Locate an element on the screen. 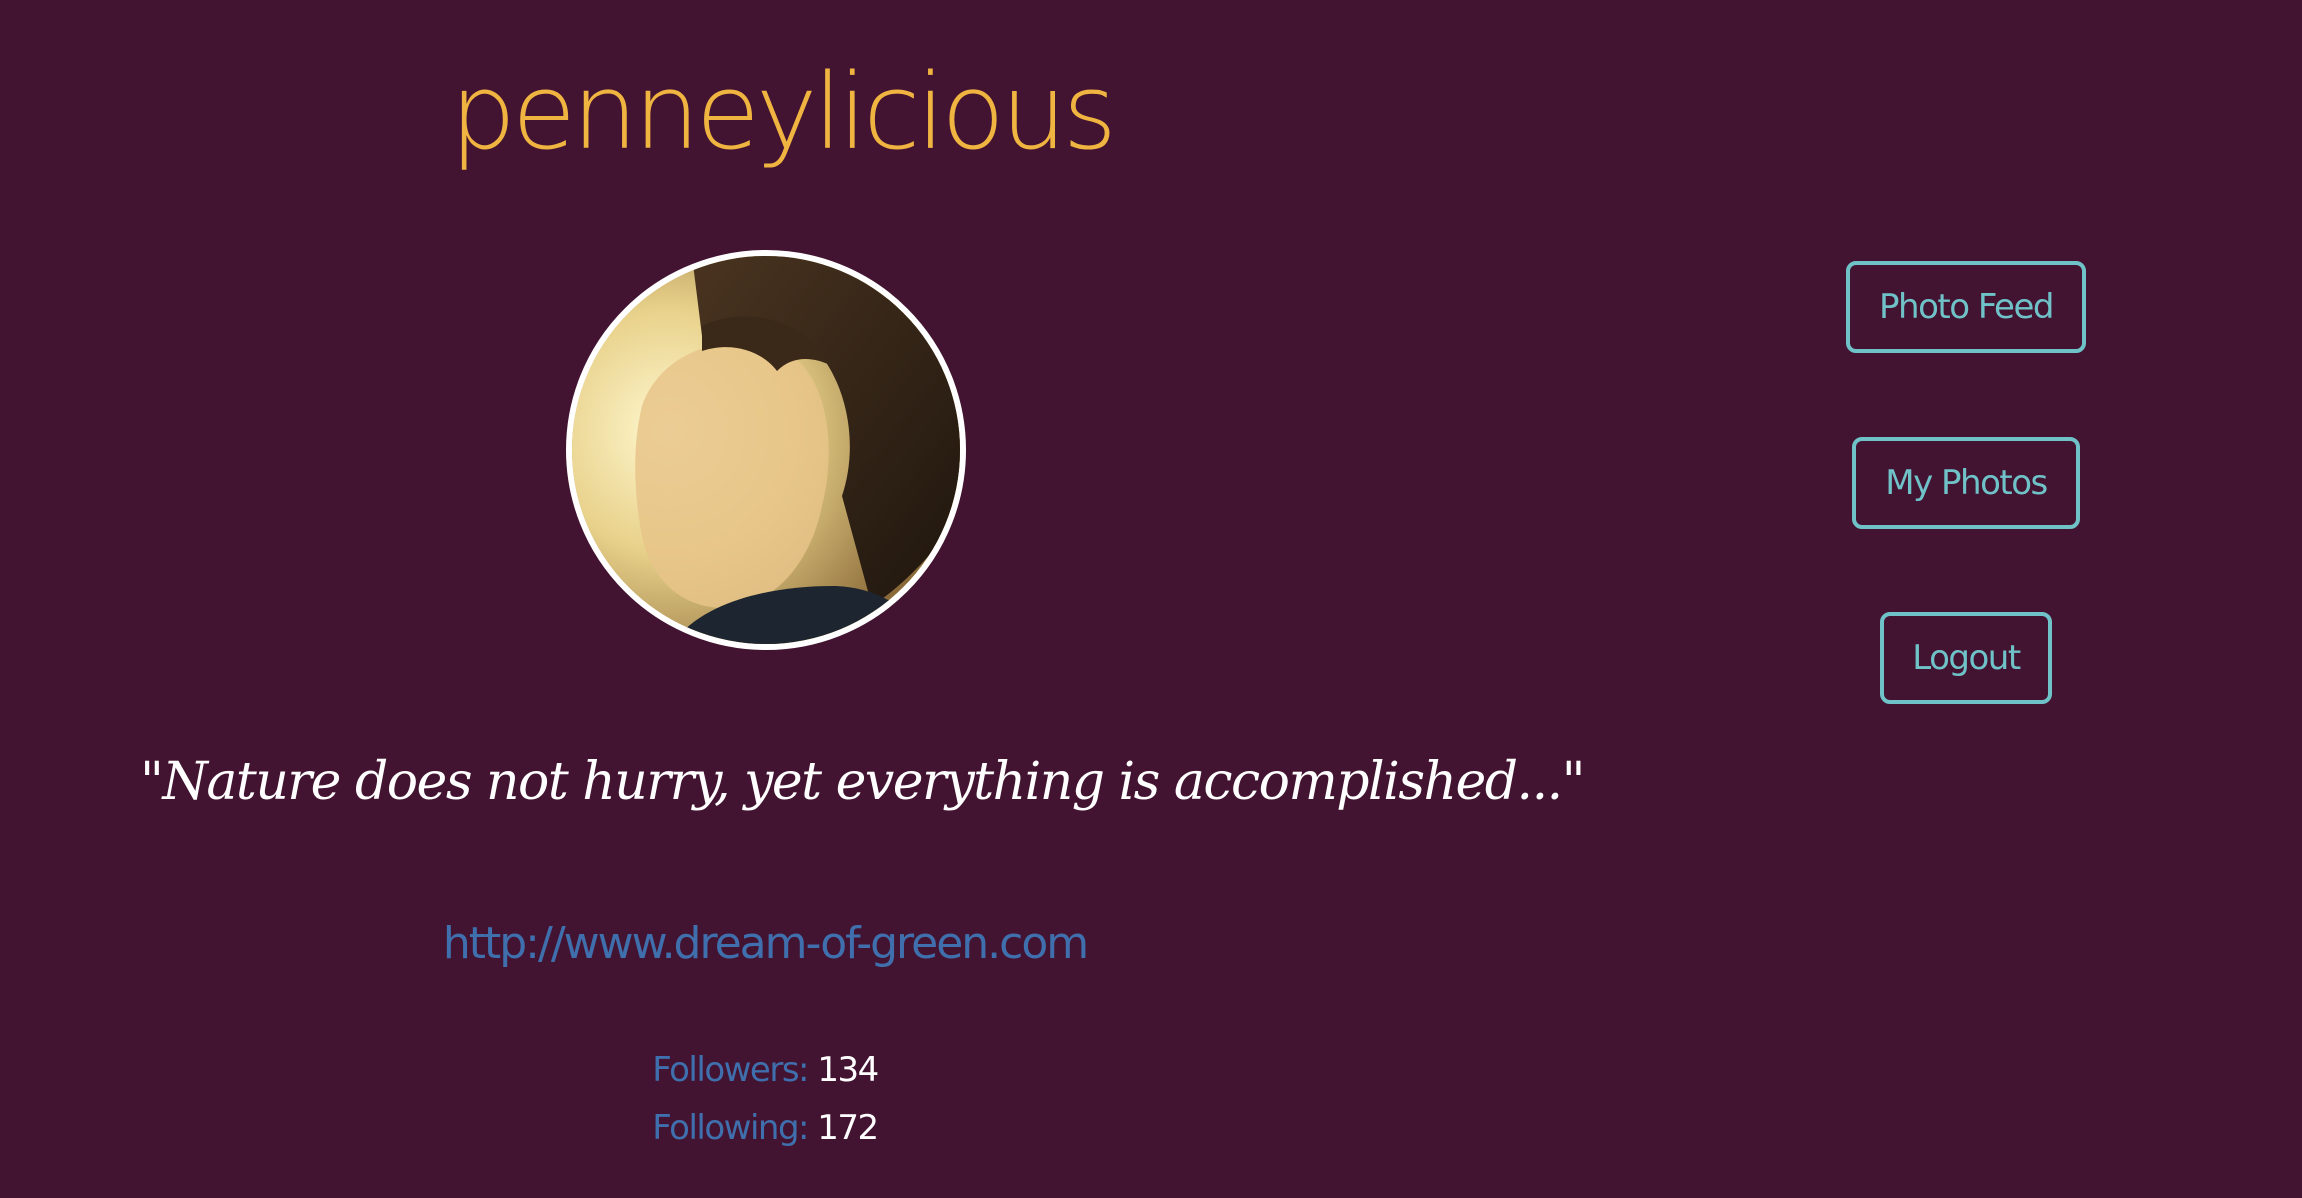  following-label: Following: is located at coordinates (730, 1128).